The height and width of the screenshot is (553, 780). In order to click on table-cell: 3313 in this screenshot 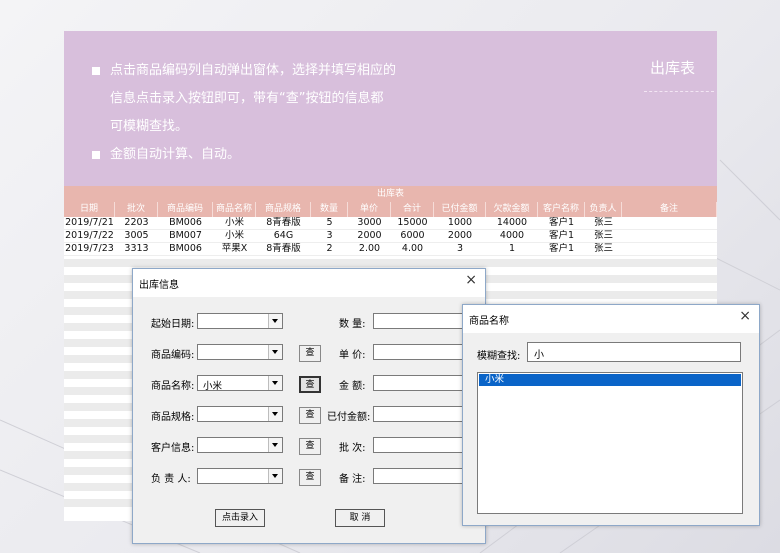, I will do `click(136, 249)`.